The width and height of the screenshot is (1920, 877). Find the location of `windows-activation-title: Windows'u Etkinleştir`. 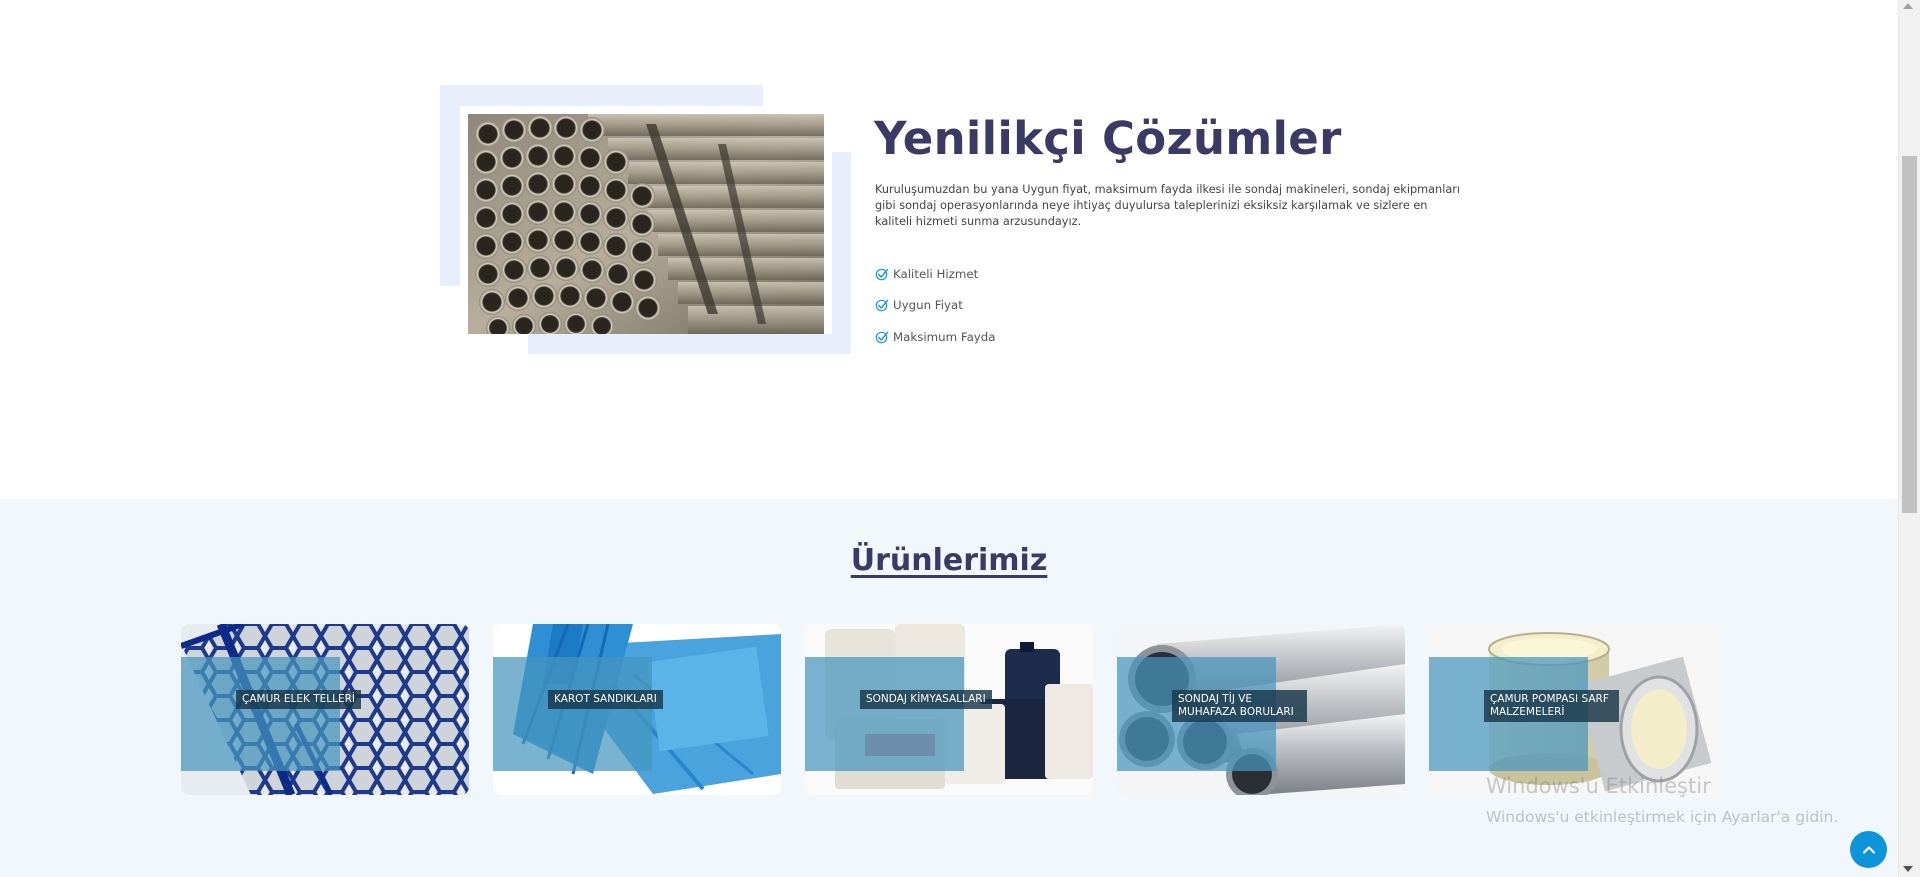

windows-activation-title: Windows'u Etkinleştir is located at coordinates (1598, 786).